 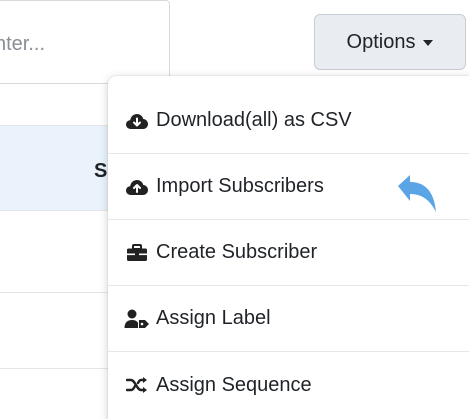 What do you see at coordinates (428, 43) in the screenshot?
I see `caret-down-icon` at bounding box center [428, 43].